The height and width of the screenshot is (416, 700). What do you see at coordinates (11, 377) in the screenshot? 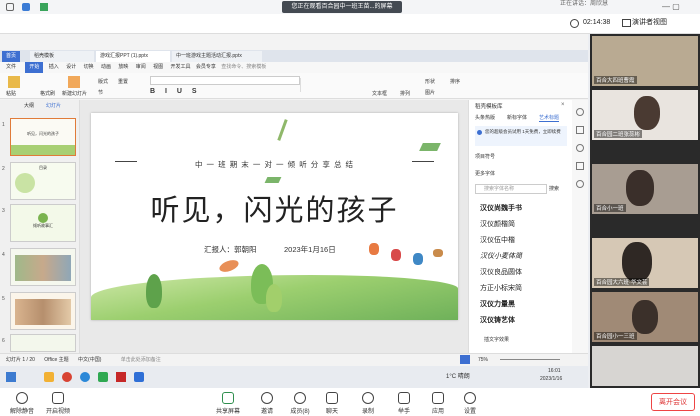
I see `start-icon` at bounding box center [11, 377].